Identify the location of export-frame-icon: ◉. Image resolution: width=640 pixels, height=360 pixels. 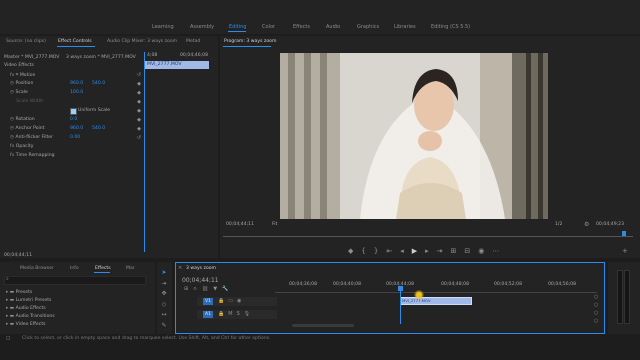
(485, 251).